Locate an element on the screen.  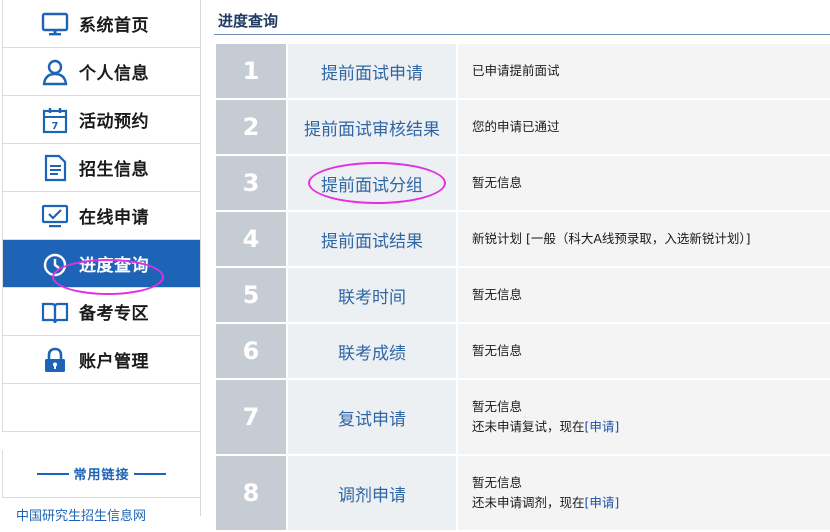
step-status: 您的申请已通过 is located at coordinates (644, 127).